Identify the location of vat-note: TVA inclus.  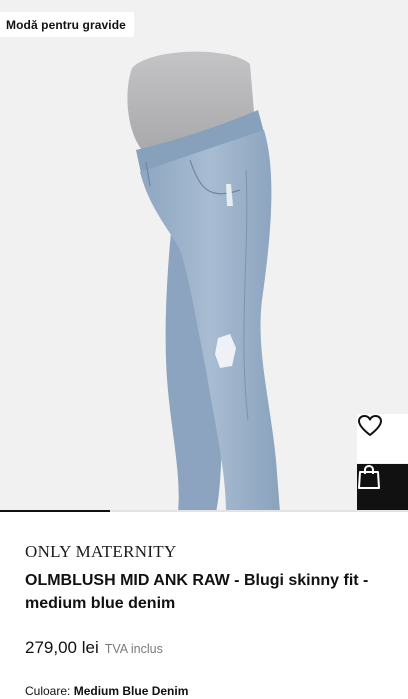
(133, 649).